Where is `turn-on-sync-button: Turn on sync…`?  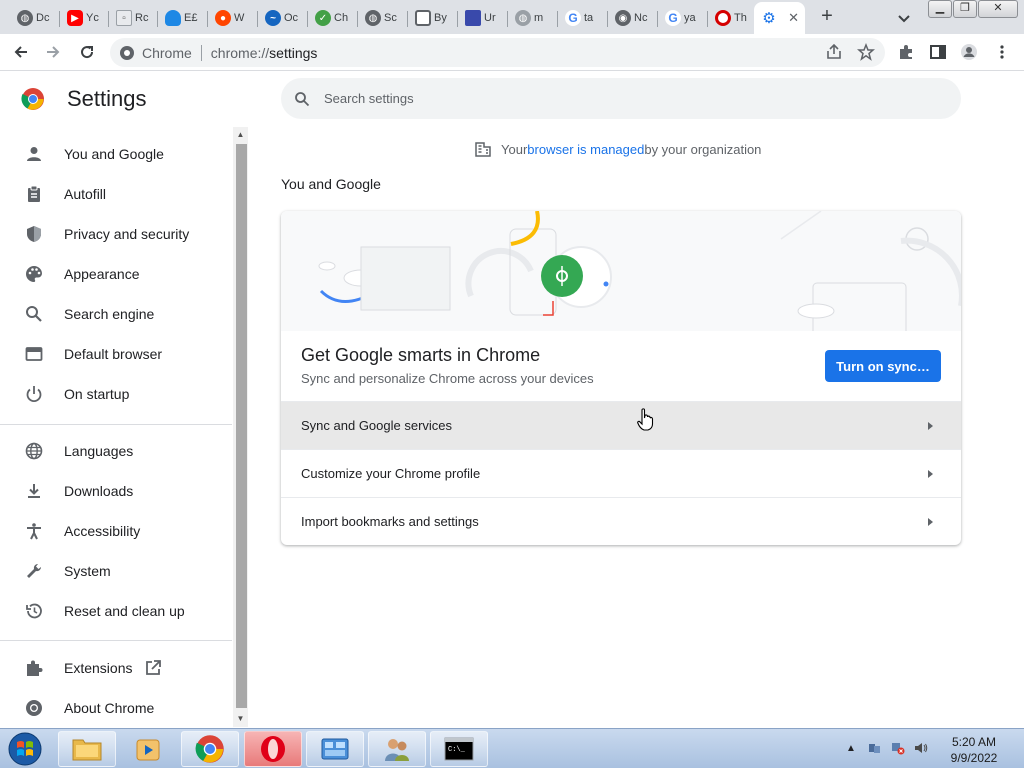 turn-on-sync-button: Turn on sync… is located at coordinates (883, 366).